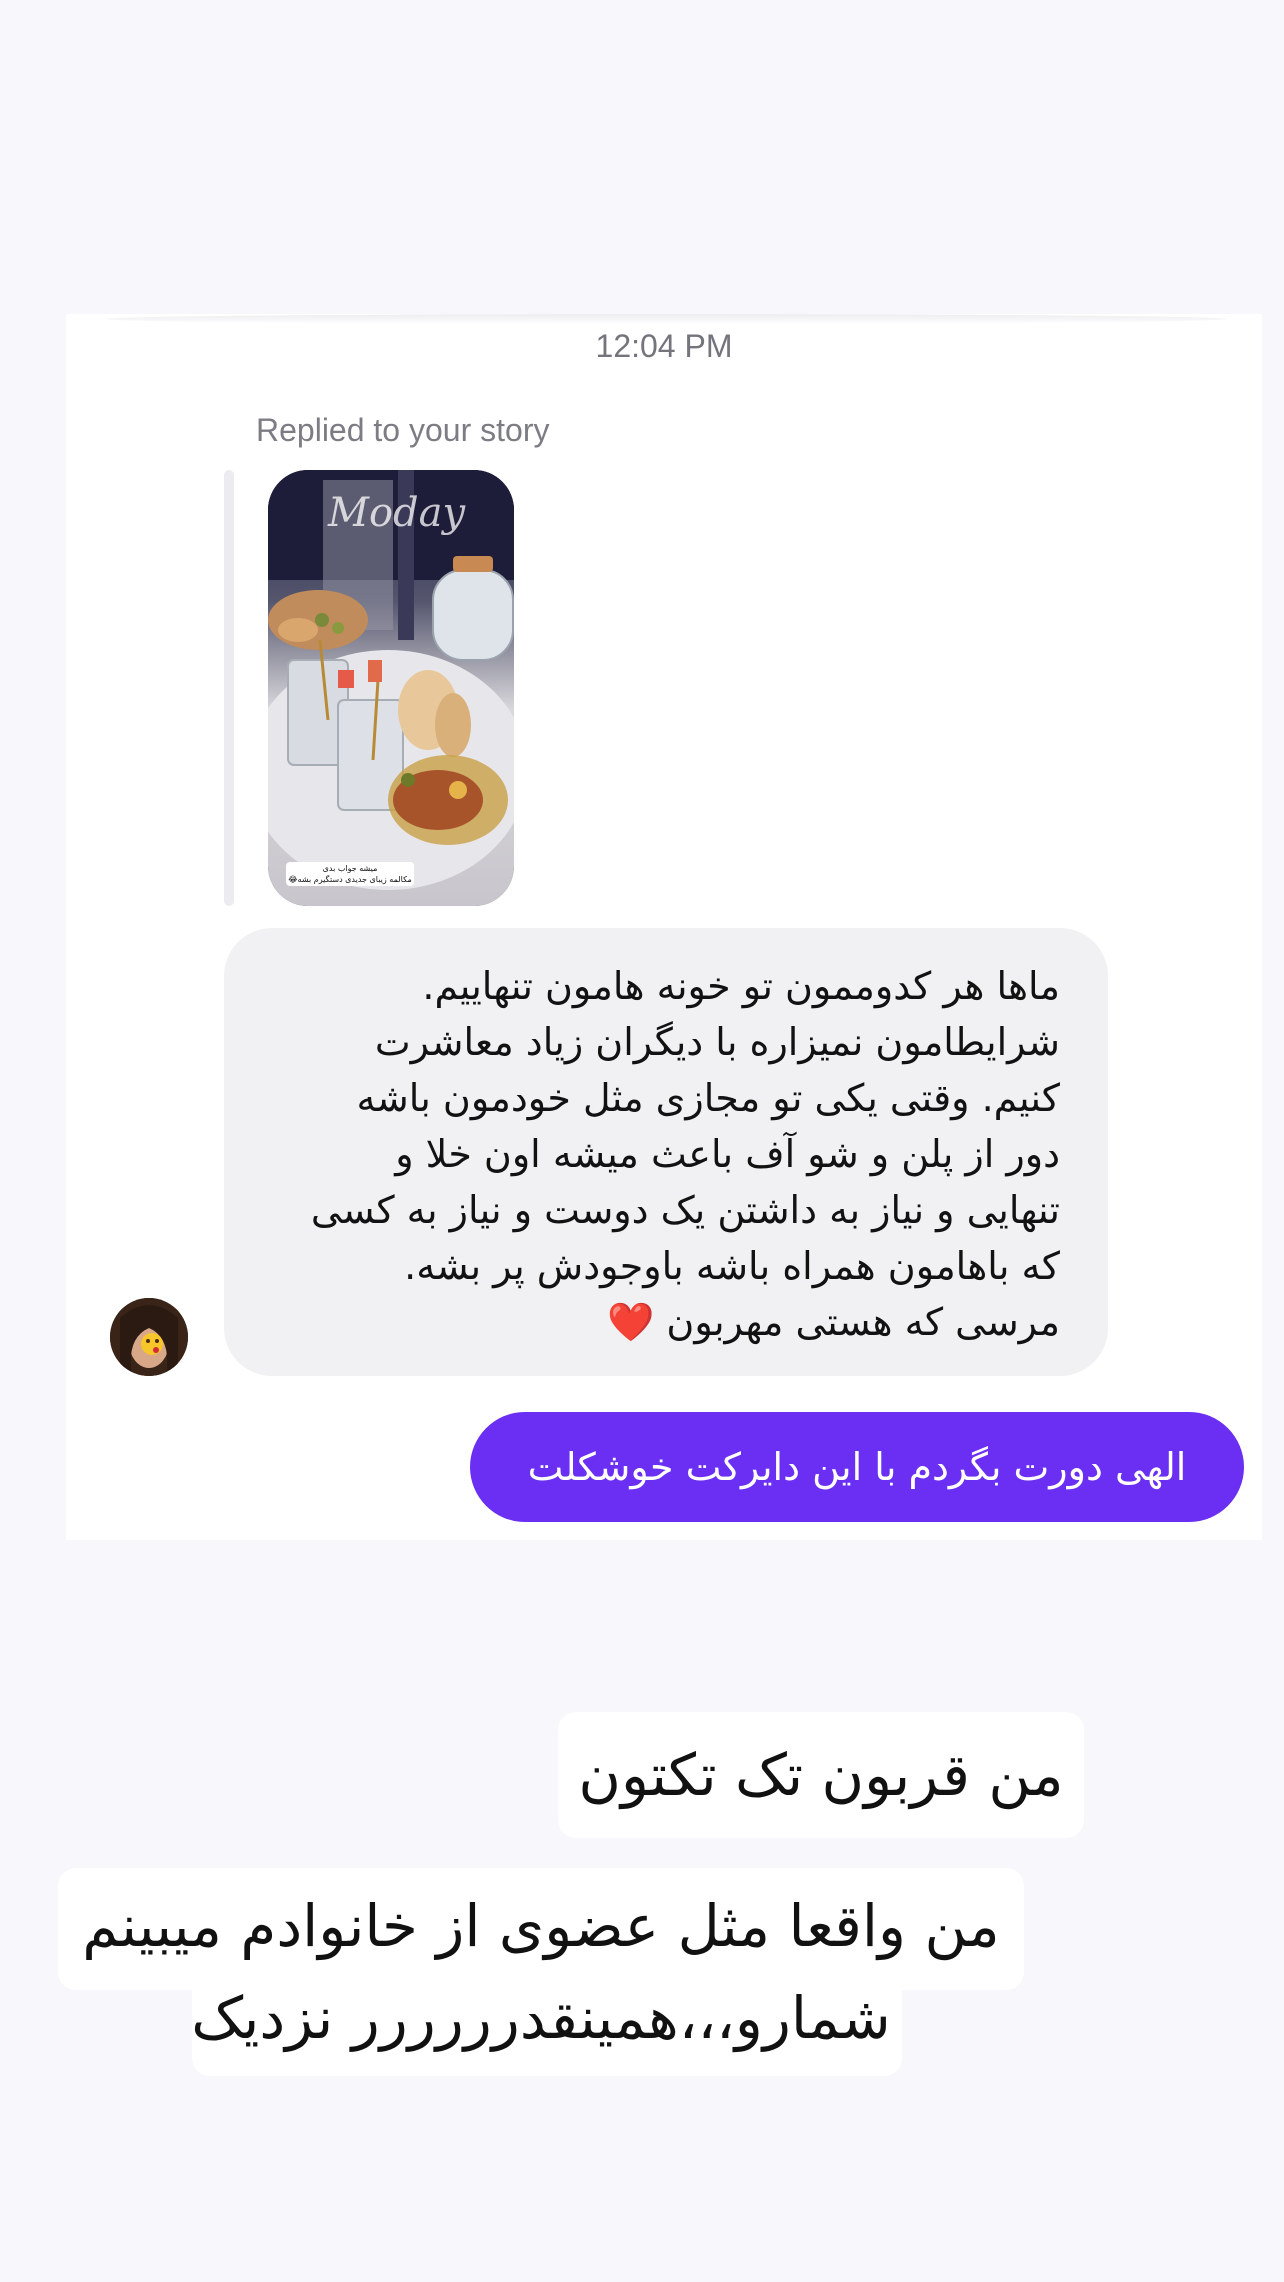 Image resolution: width=1284 pixels, height=2282 pixels. I want to click on sent-message-bubble: الهی دورت بگردم با این دایرکت خوشکلت, so click(857, 1467).